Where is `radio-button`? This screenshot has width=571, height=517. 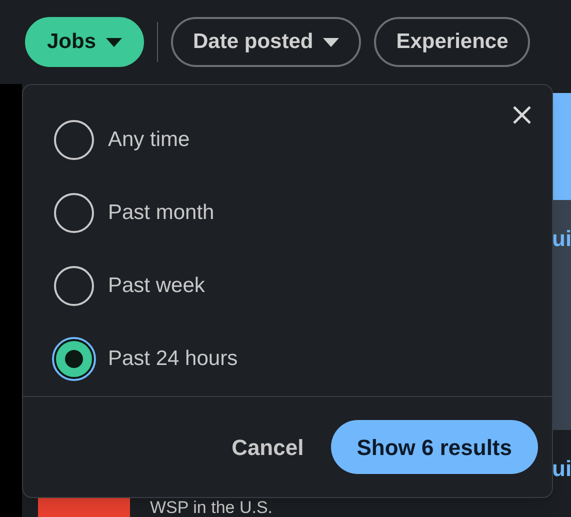
radio-button is located at coordinates (74, 359).